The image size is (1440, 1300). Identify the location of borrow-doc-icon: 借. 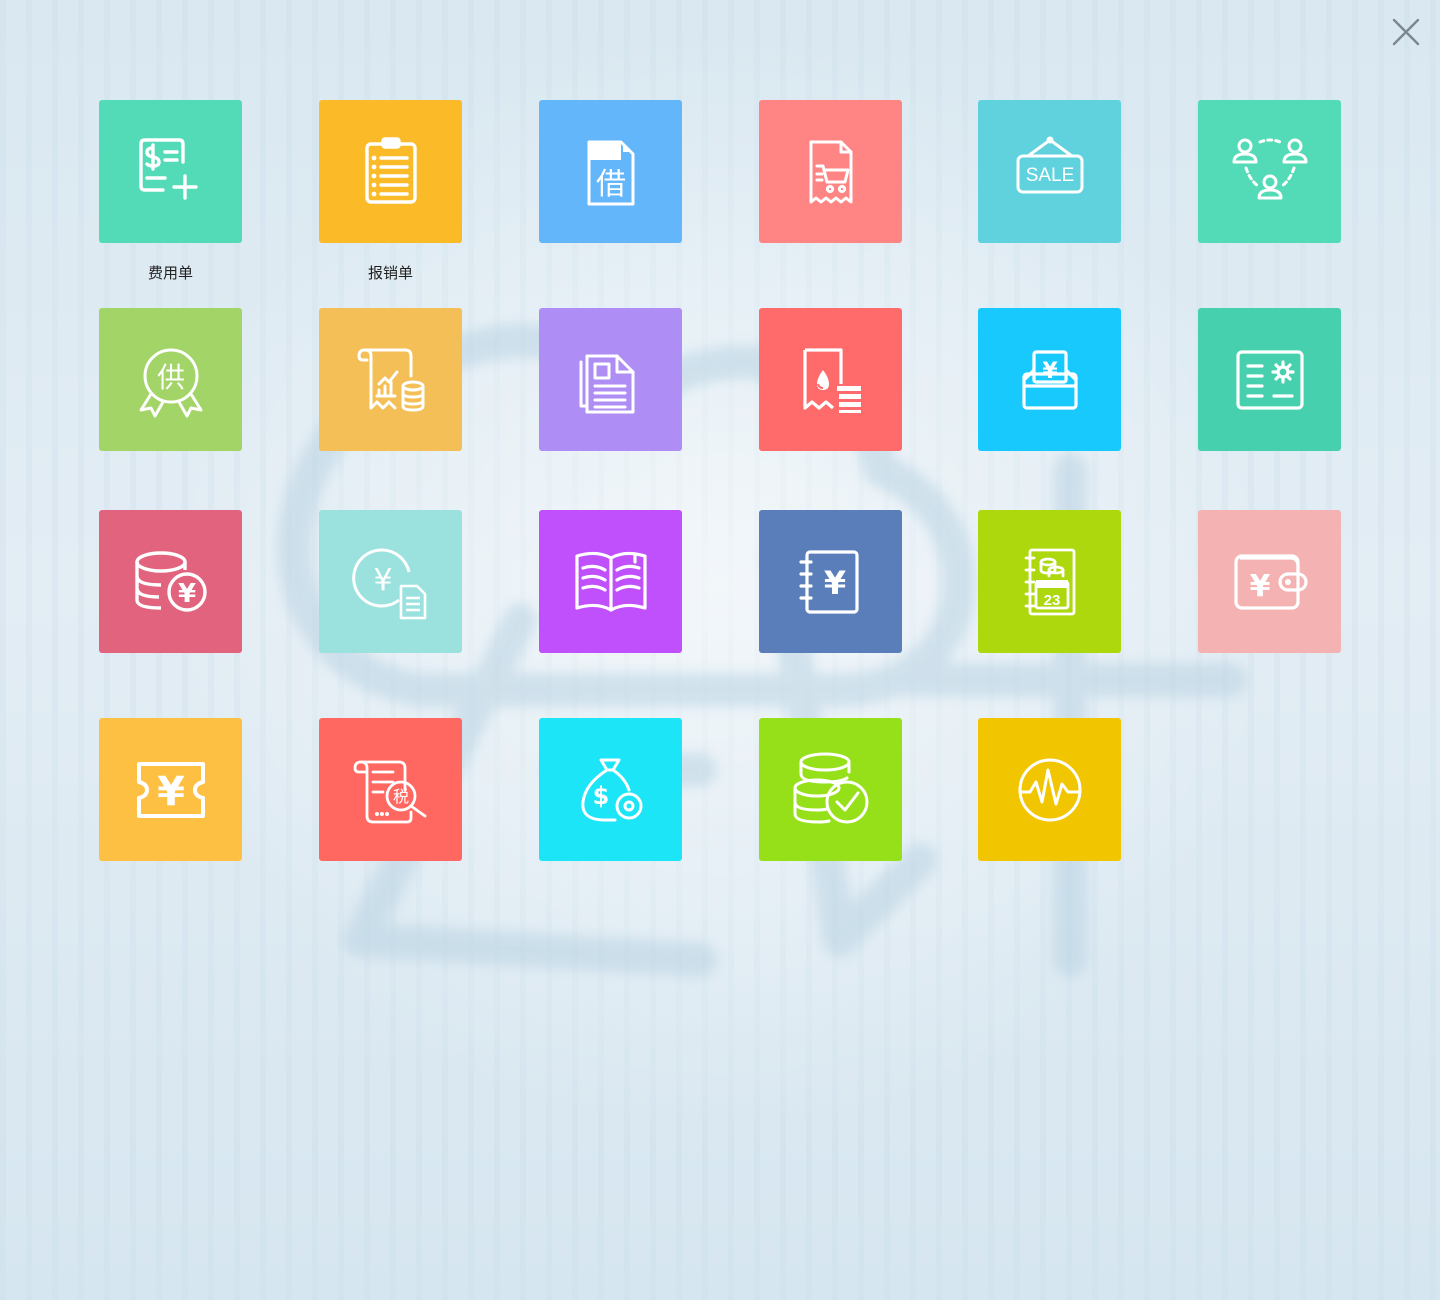
(610, 172).